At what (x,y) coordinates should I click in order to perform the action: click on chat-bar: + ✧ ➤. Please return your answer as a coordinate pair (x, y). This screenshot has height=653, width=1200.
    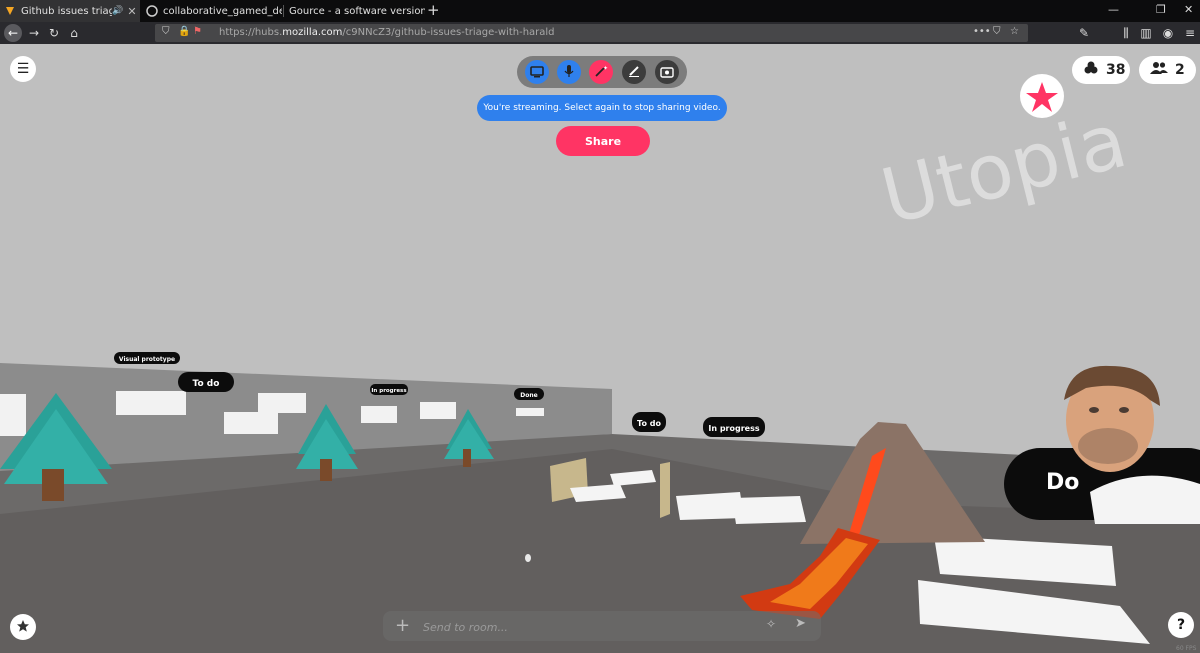
    Looking at the image, I should click on (602, 626).